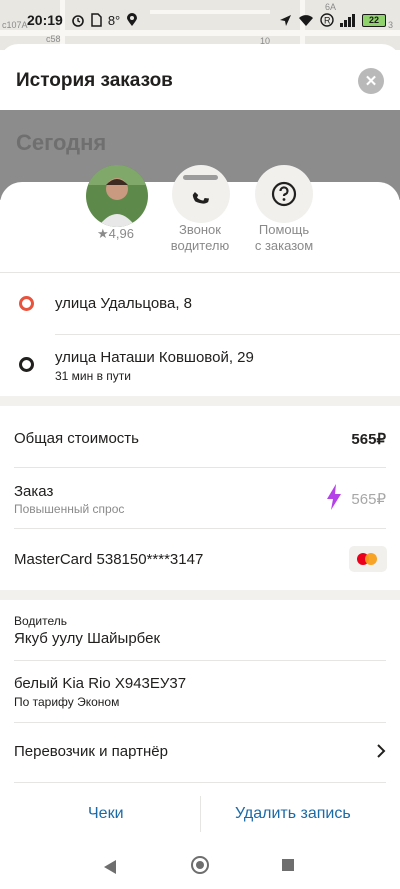 This screenshot has height=889, width=400. Describe the element at coordinates (200, 177) in the screenshot. I see `sheet-grabber` at that location.